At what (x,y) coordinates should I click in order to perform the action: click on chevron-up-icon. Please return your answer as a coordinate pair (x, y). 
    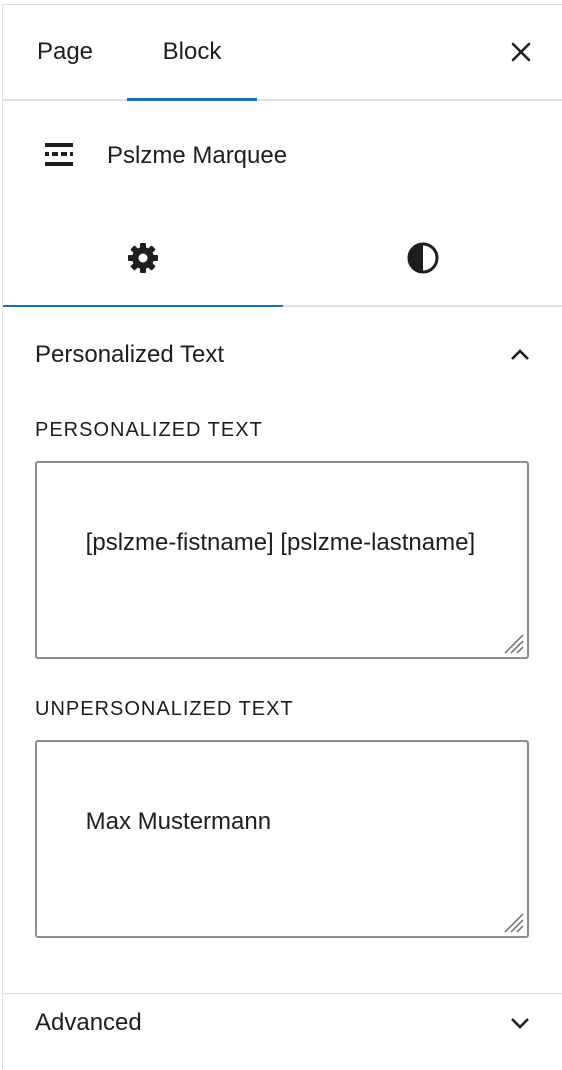
    Looking at the image, I should click on (520, 354).